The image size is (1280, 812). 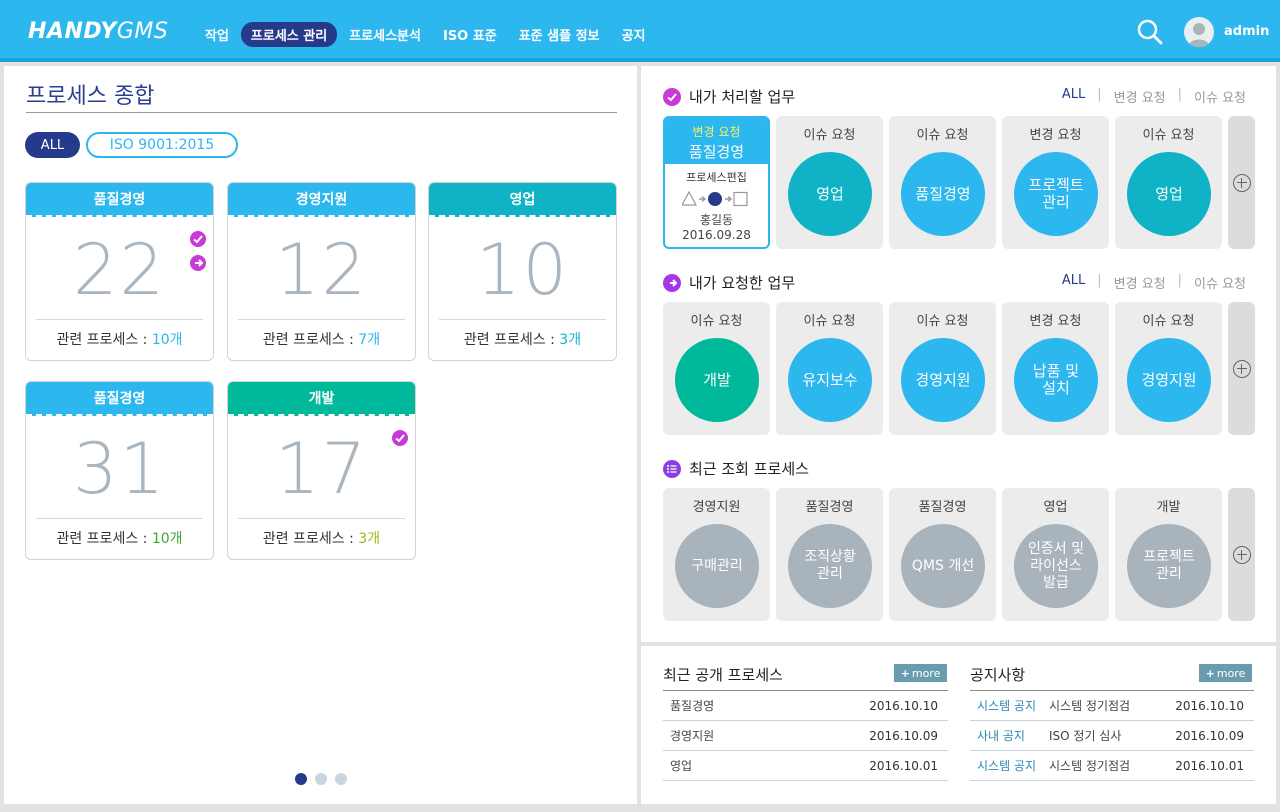 What do you see at coordinates (1140, 96) in the screenshot?
I see `my-tasks-filter-change: 변경 요청` at bounding box center [1140, 96].